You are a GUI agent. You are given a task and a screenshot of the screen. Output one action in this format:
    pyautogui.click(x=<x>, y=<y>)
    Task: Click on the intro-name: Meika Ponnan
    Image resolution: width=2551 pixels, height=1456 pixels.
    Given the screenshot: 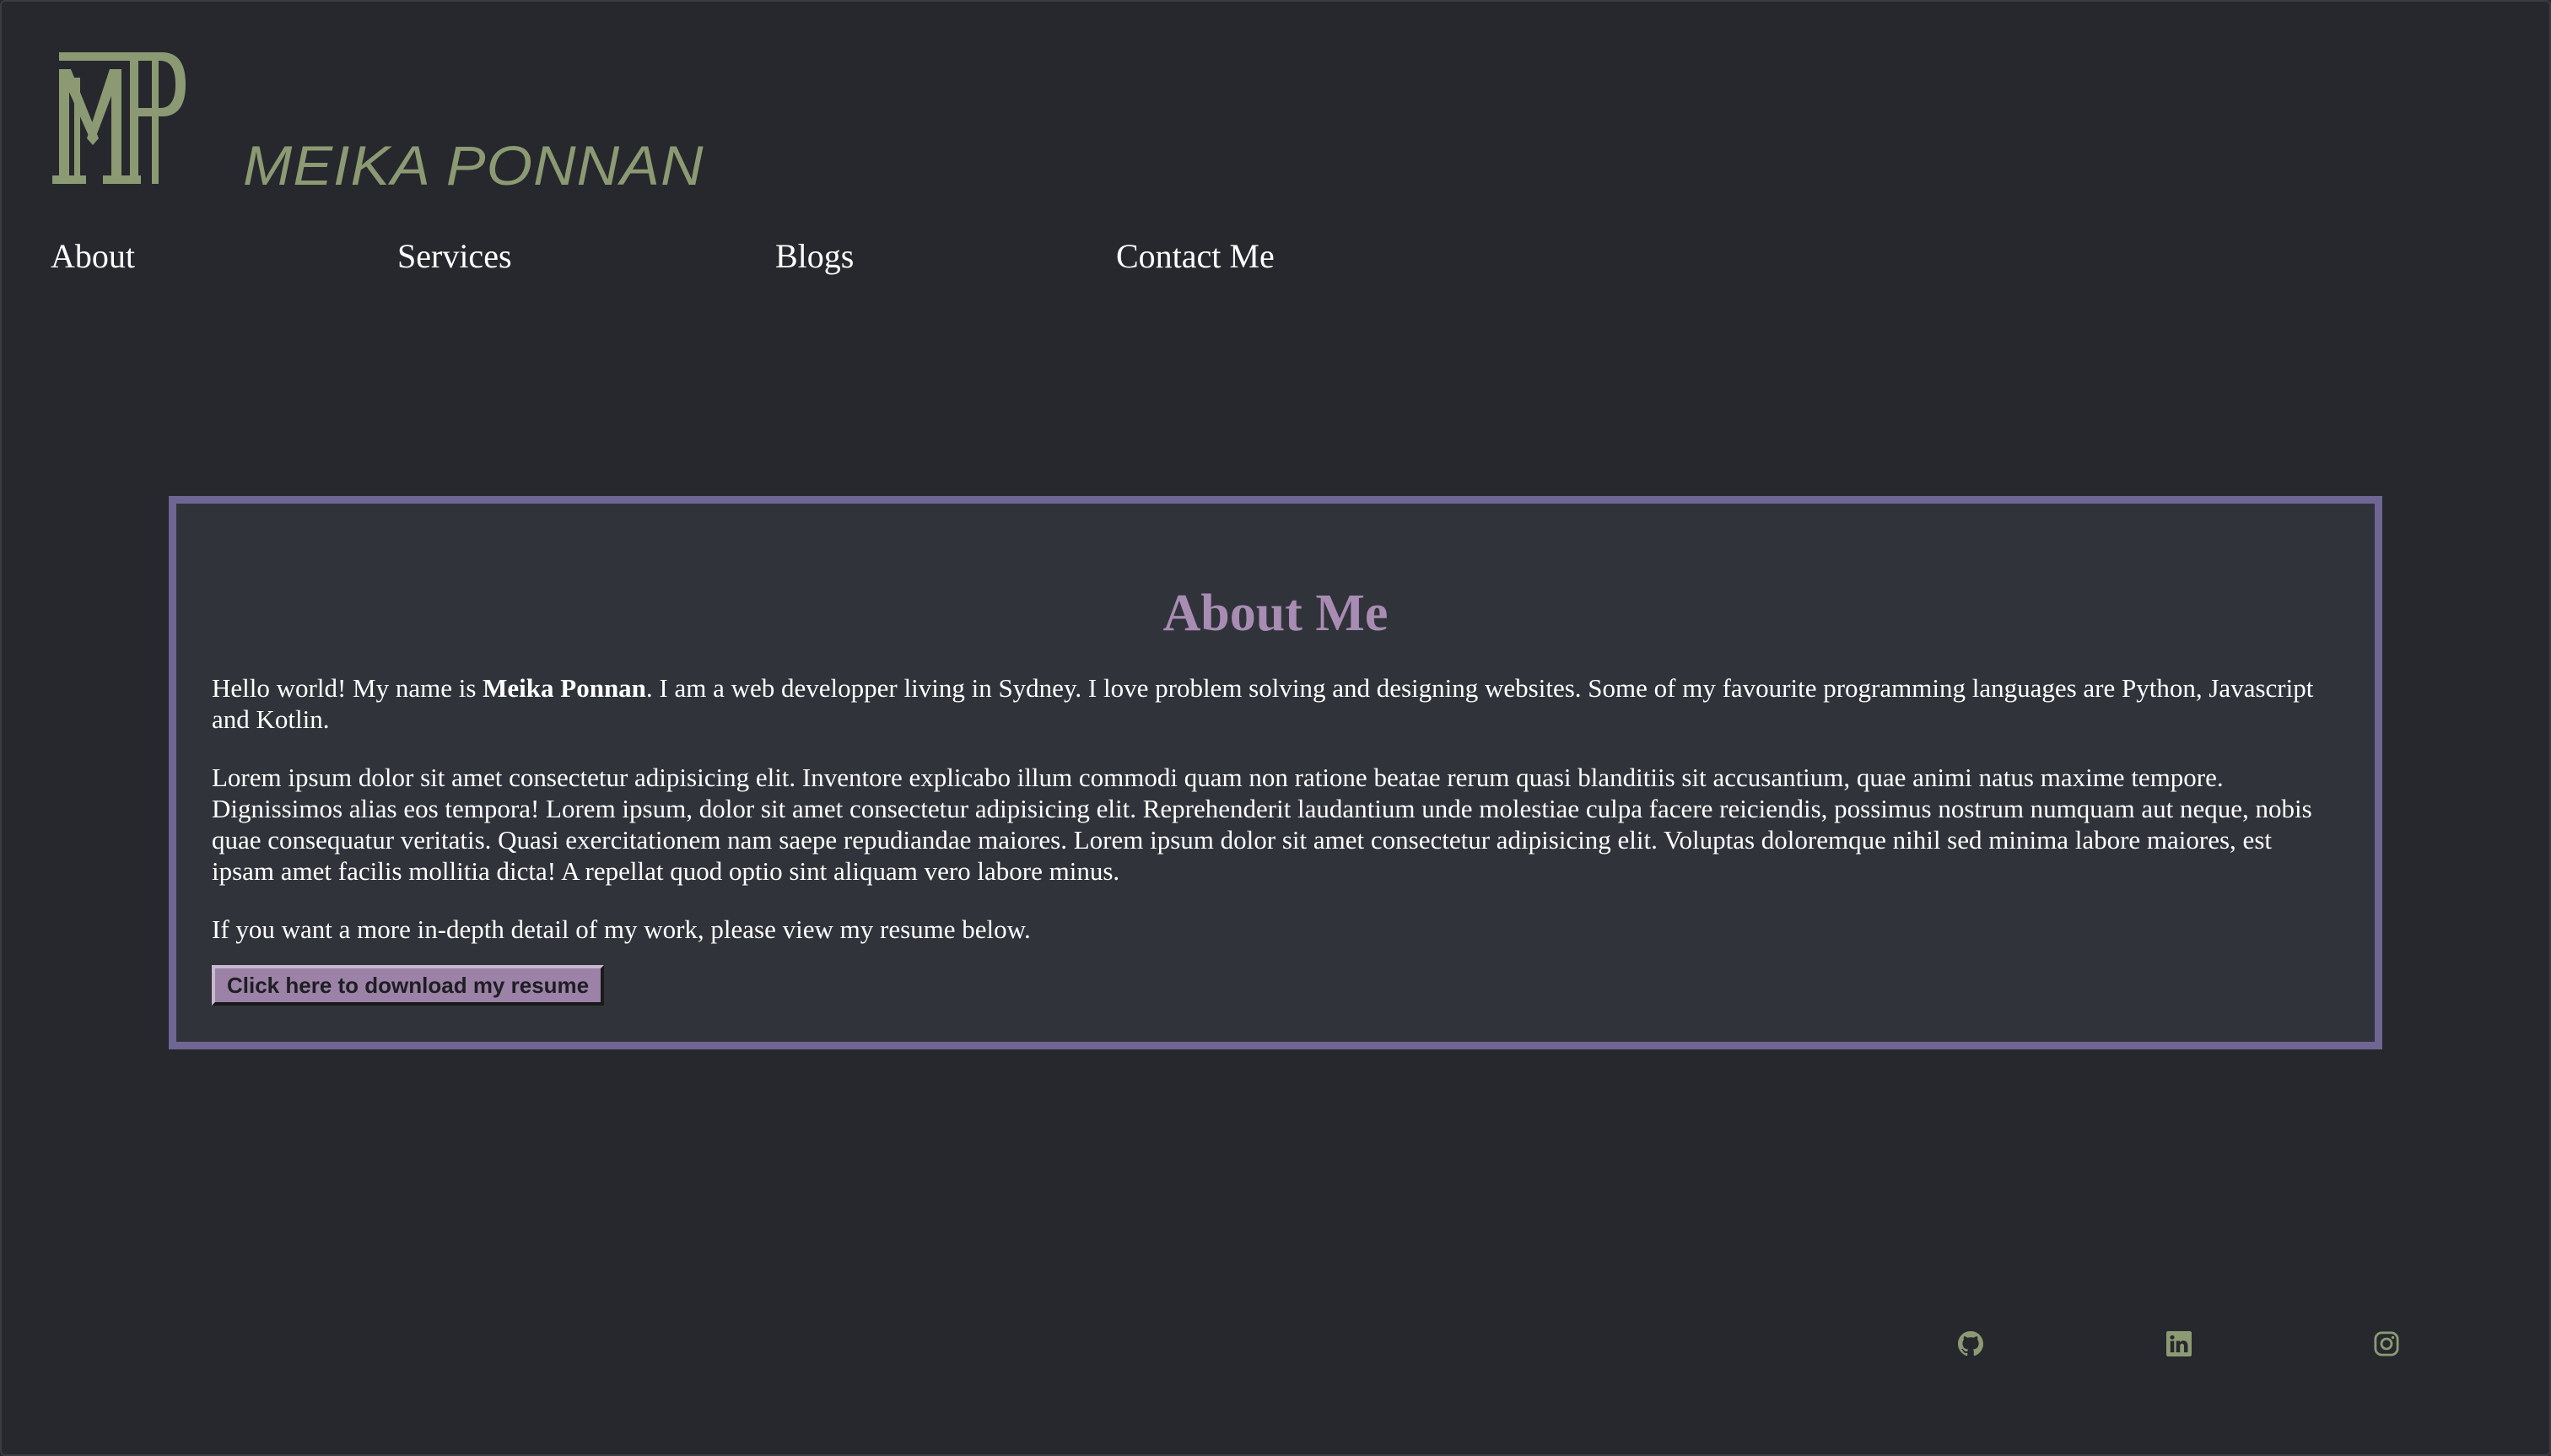 What is the action you would take?
    pyautogui.click(x=564, y=688)
    